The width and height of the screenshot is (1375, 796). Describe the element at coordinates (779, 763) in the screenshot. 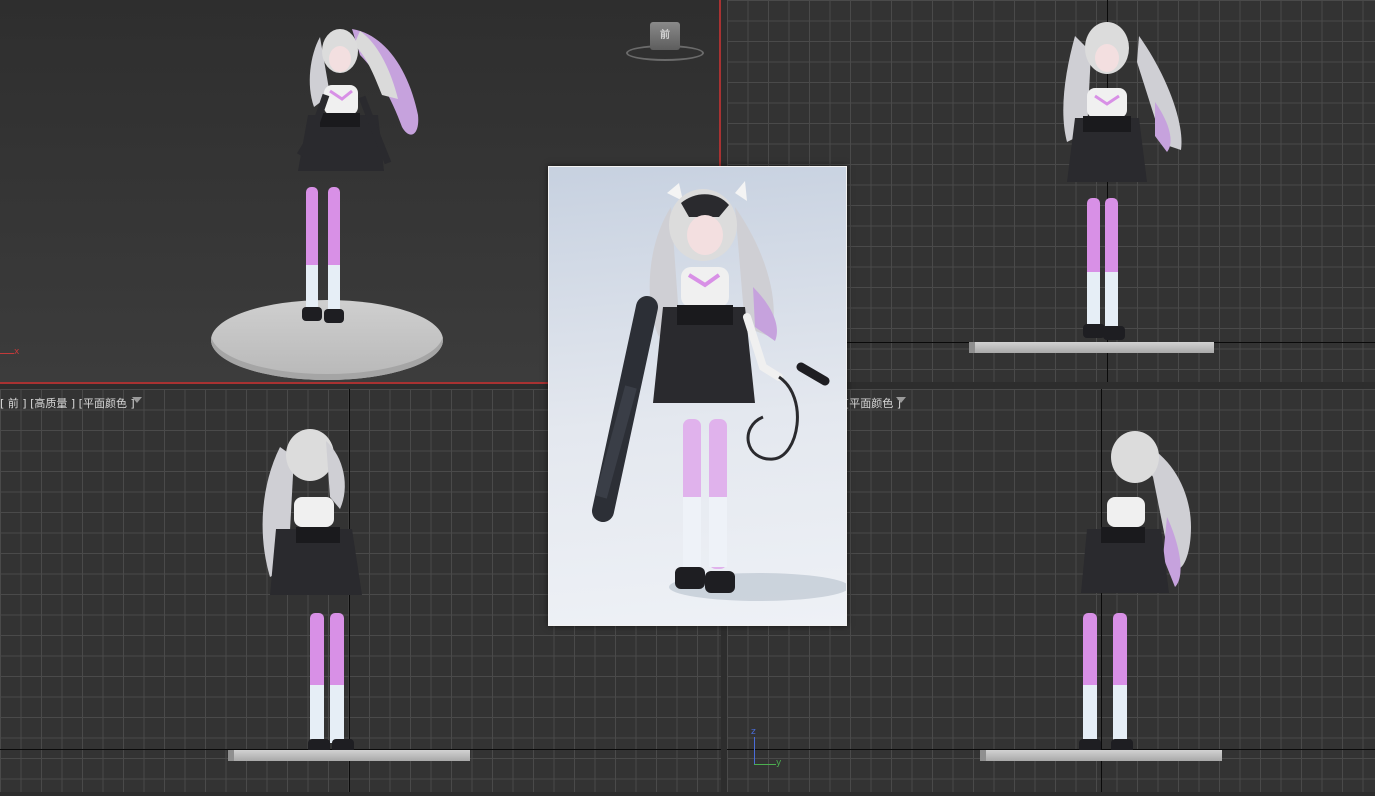

I see `axis-label-y: y` at that location.